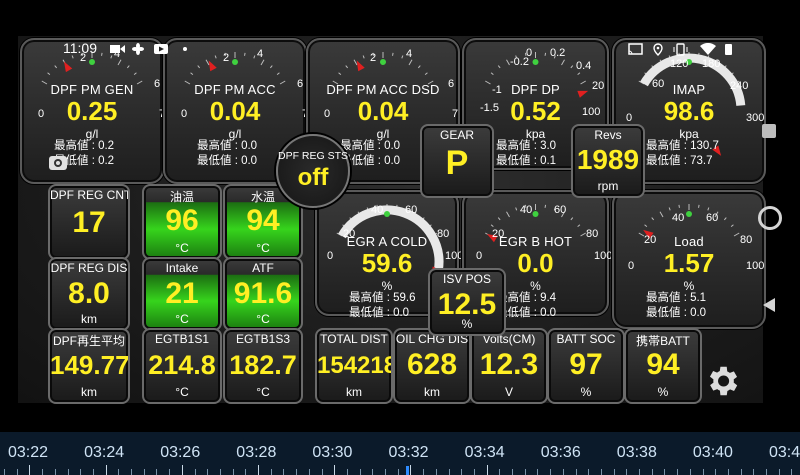 Image resolution: width=800 pixels, height=475 pixels. I want to click on tile-value: P, so click(457, 163).